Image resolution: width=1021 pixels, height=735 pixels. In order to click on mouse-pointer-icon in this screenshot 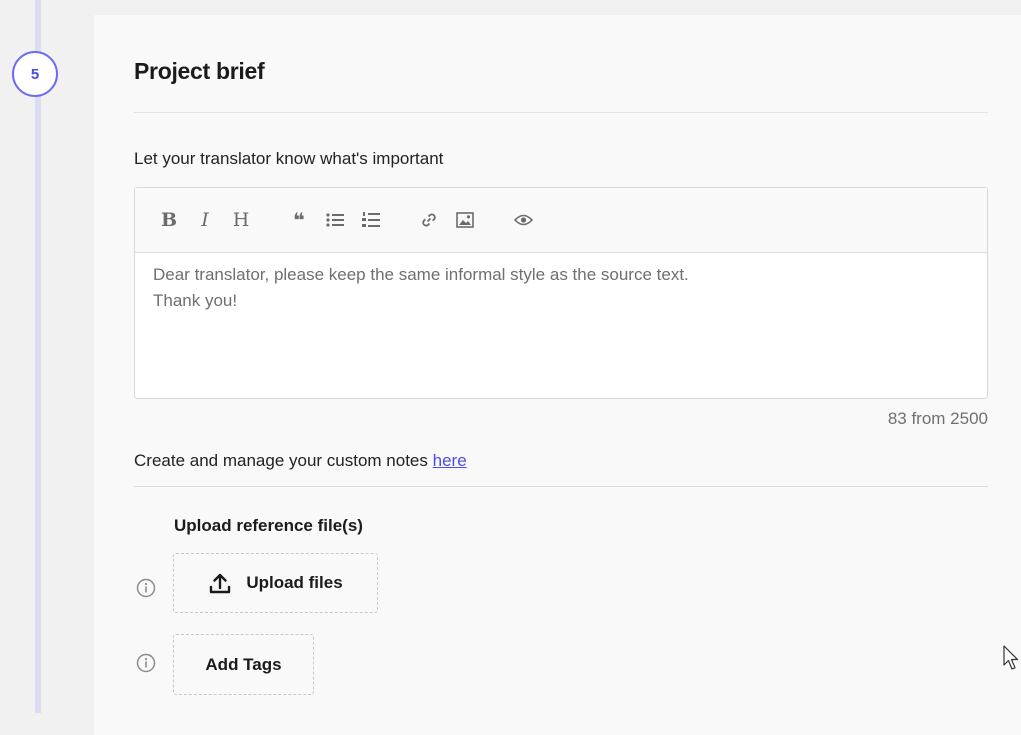, I will do `click(1011, 657)`.